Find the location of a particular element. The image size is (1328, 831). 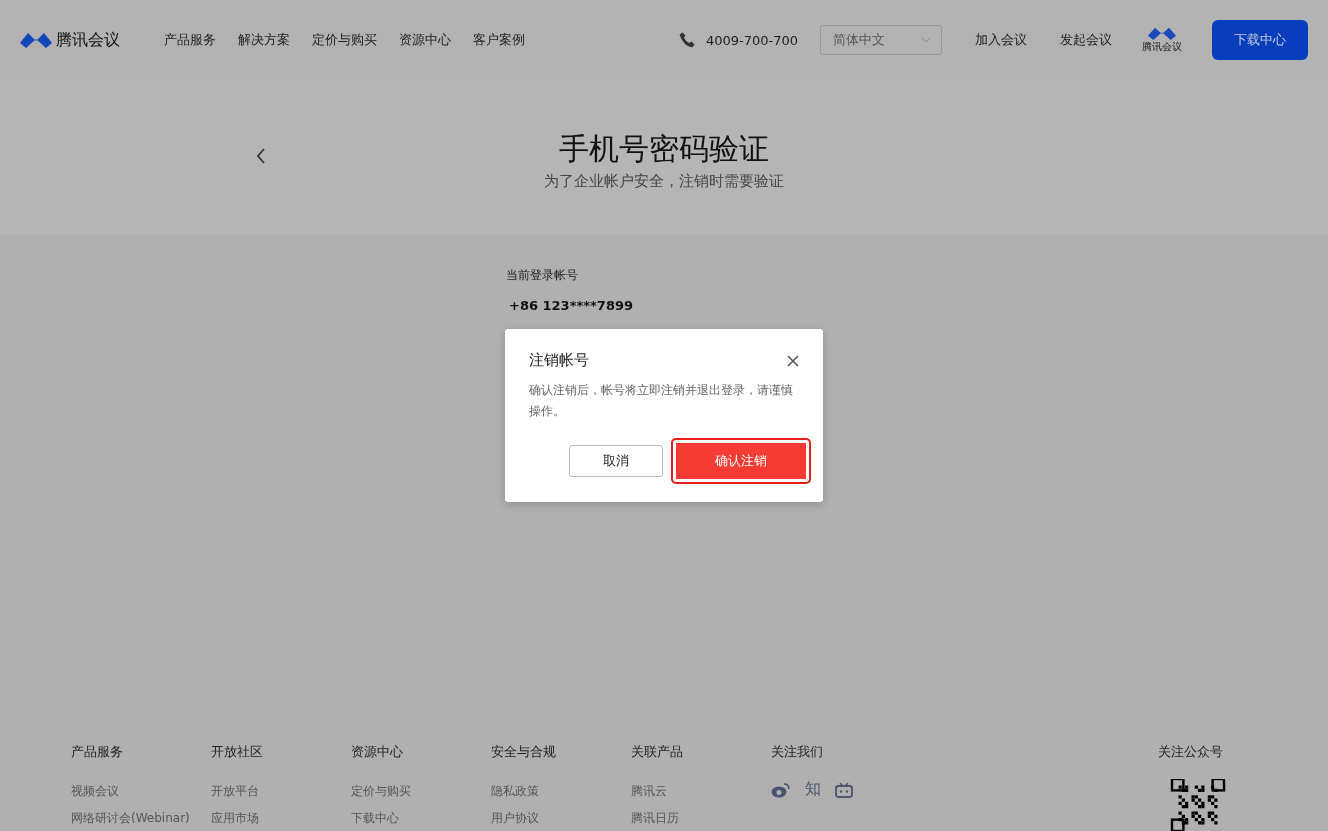

phone-icon is located at coordinates (686, 40).